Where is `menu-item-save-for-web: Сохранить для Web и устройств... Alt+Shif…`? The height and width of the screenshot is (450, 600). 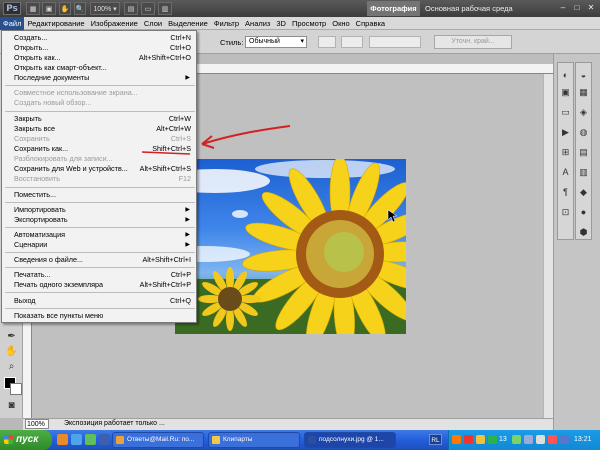 menu-item-save-for-web: Сохранить для Web и устройств... Alt+Shif… is located at coordinates (99, 169).